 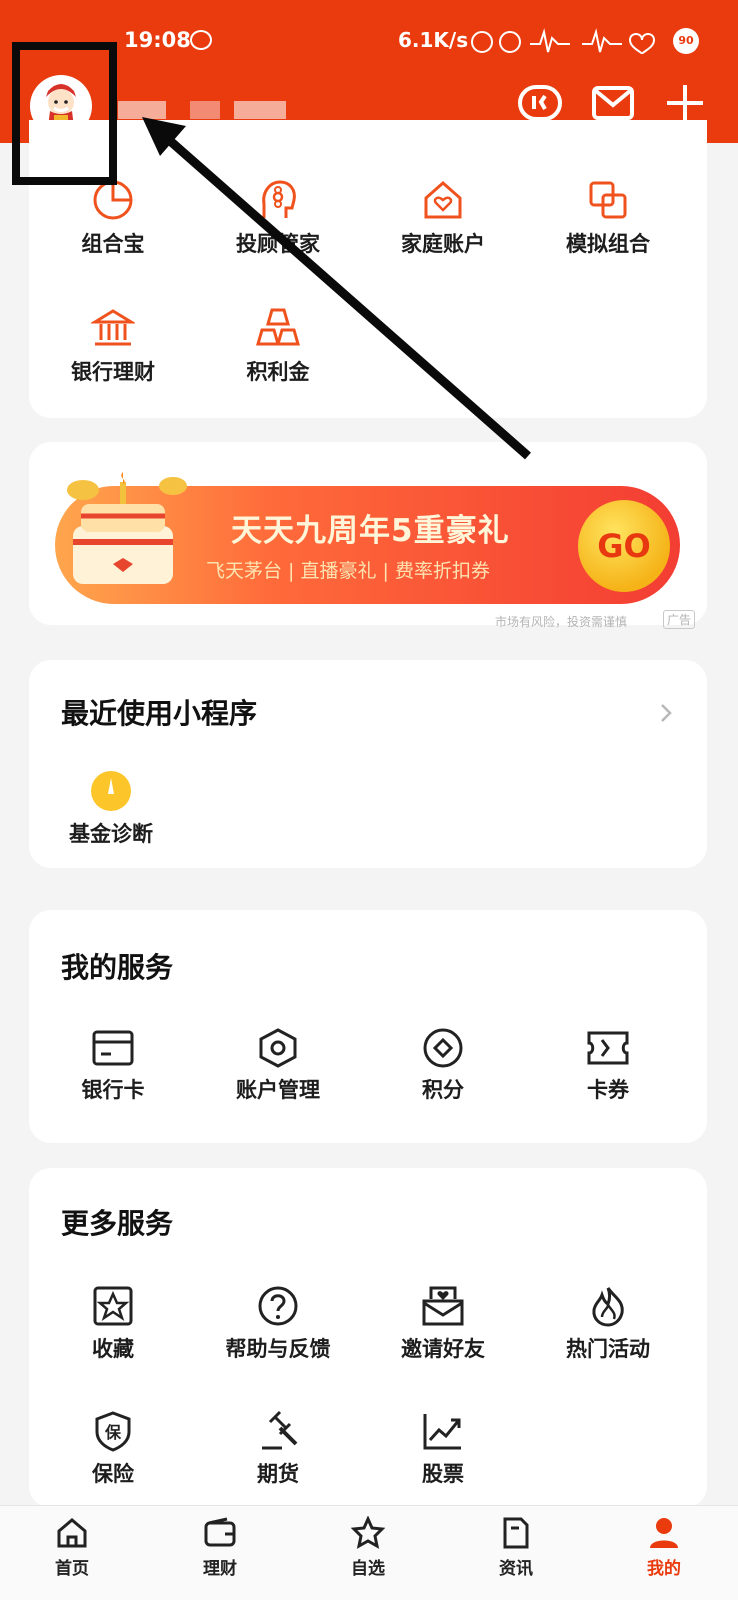 What do you see at coordinates (220, 1532) in the screenshot?
I see `wallet-icon` at bounding box center [220, 1532].